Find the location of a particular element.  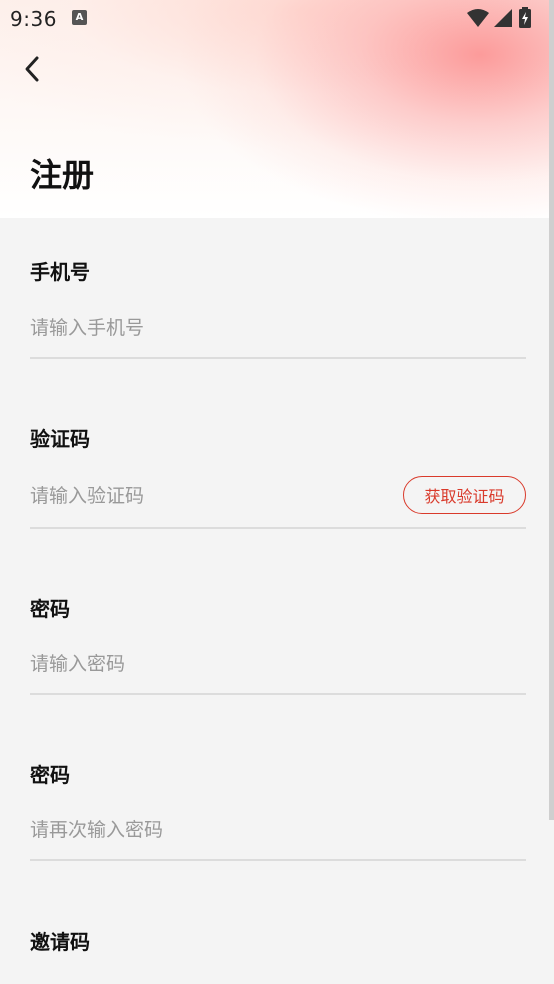

notification-icon: A is located at coordinates (79, 17).